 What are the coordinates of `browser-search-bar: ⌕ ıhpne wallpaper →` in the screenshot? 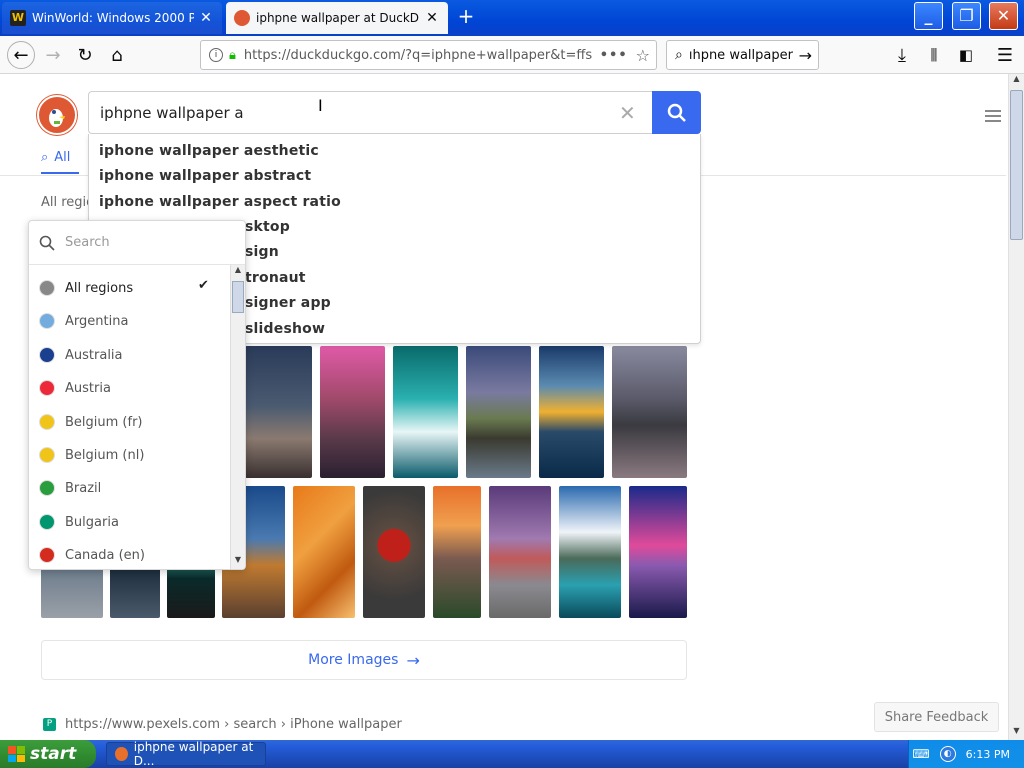 It's located at (742, 55).